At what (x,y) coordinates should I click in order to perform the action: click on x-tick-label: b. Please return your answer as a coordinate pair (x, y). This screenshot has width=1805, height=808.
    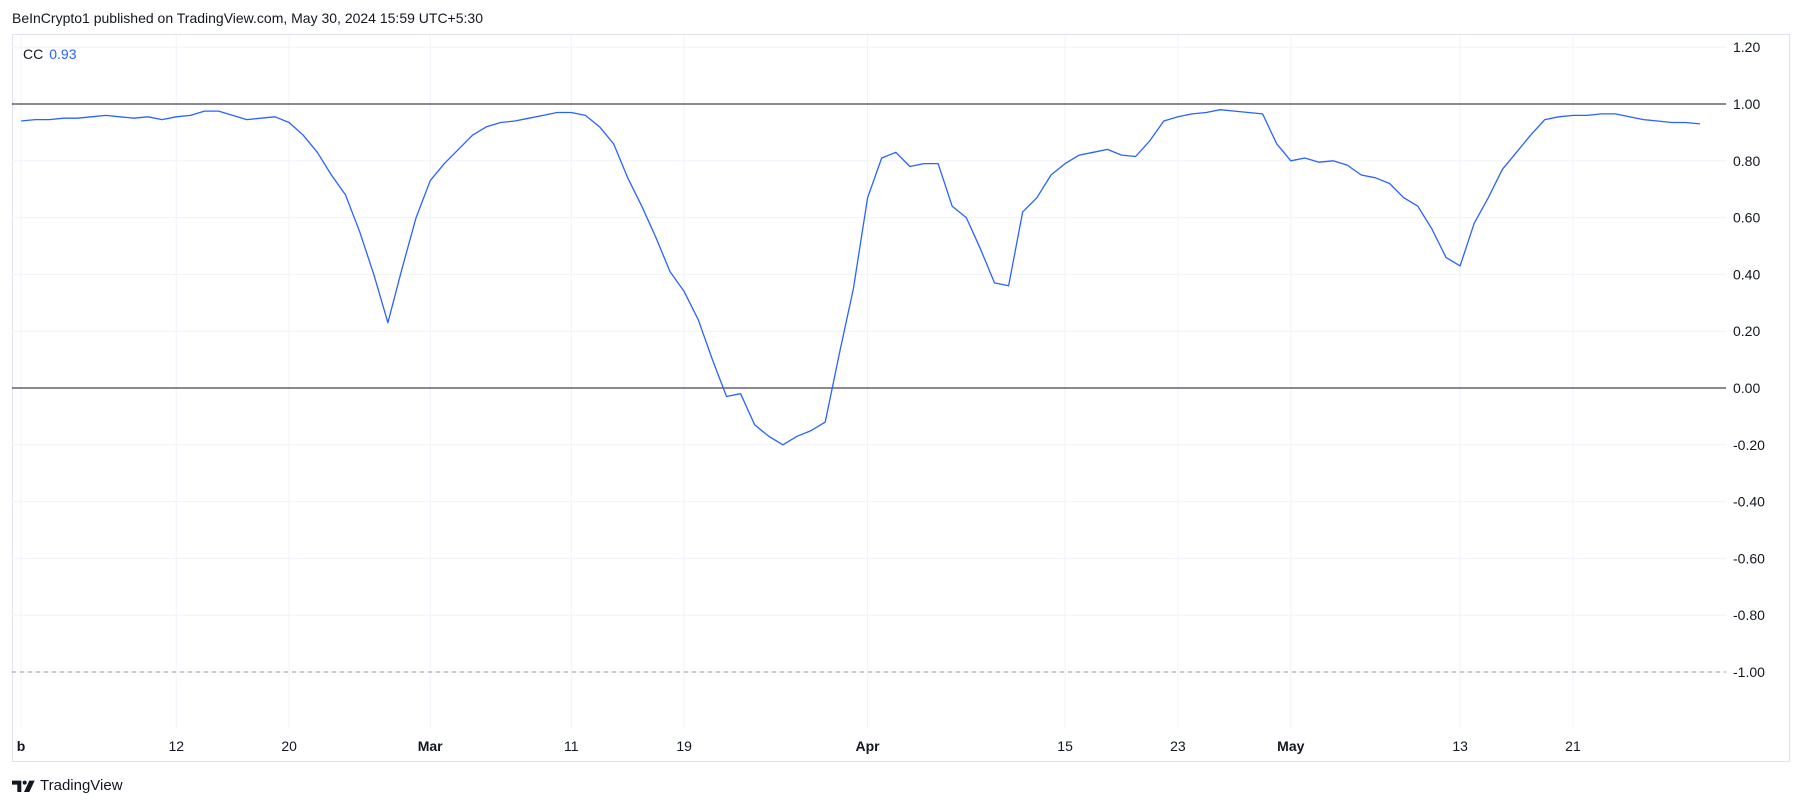
    Looking at the image, I should click on (21, 746).